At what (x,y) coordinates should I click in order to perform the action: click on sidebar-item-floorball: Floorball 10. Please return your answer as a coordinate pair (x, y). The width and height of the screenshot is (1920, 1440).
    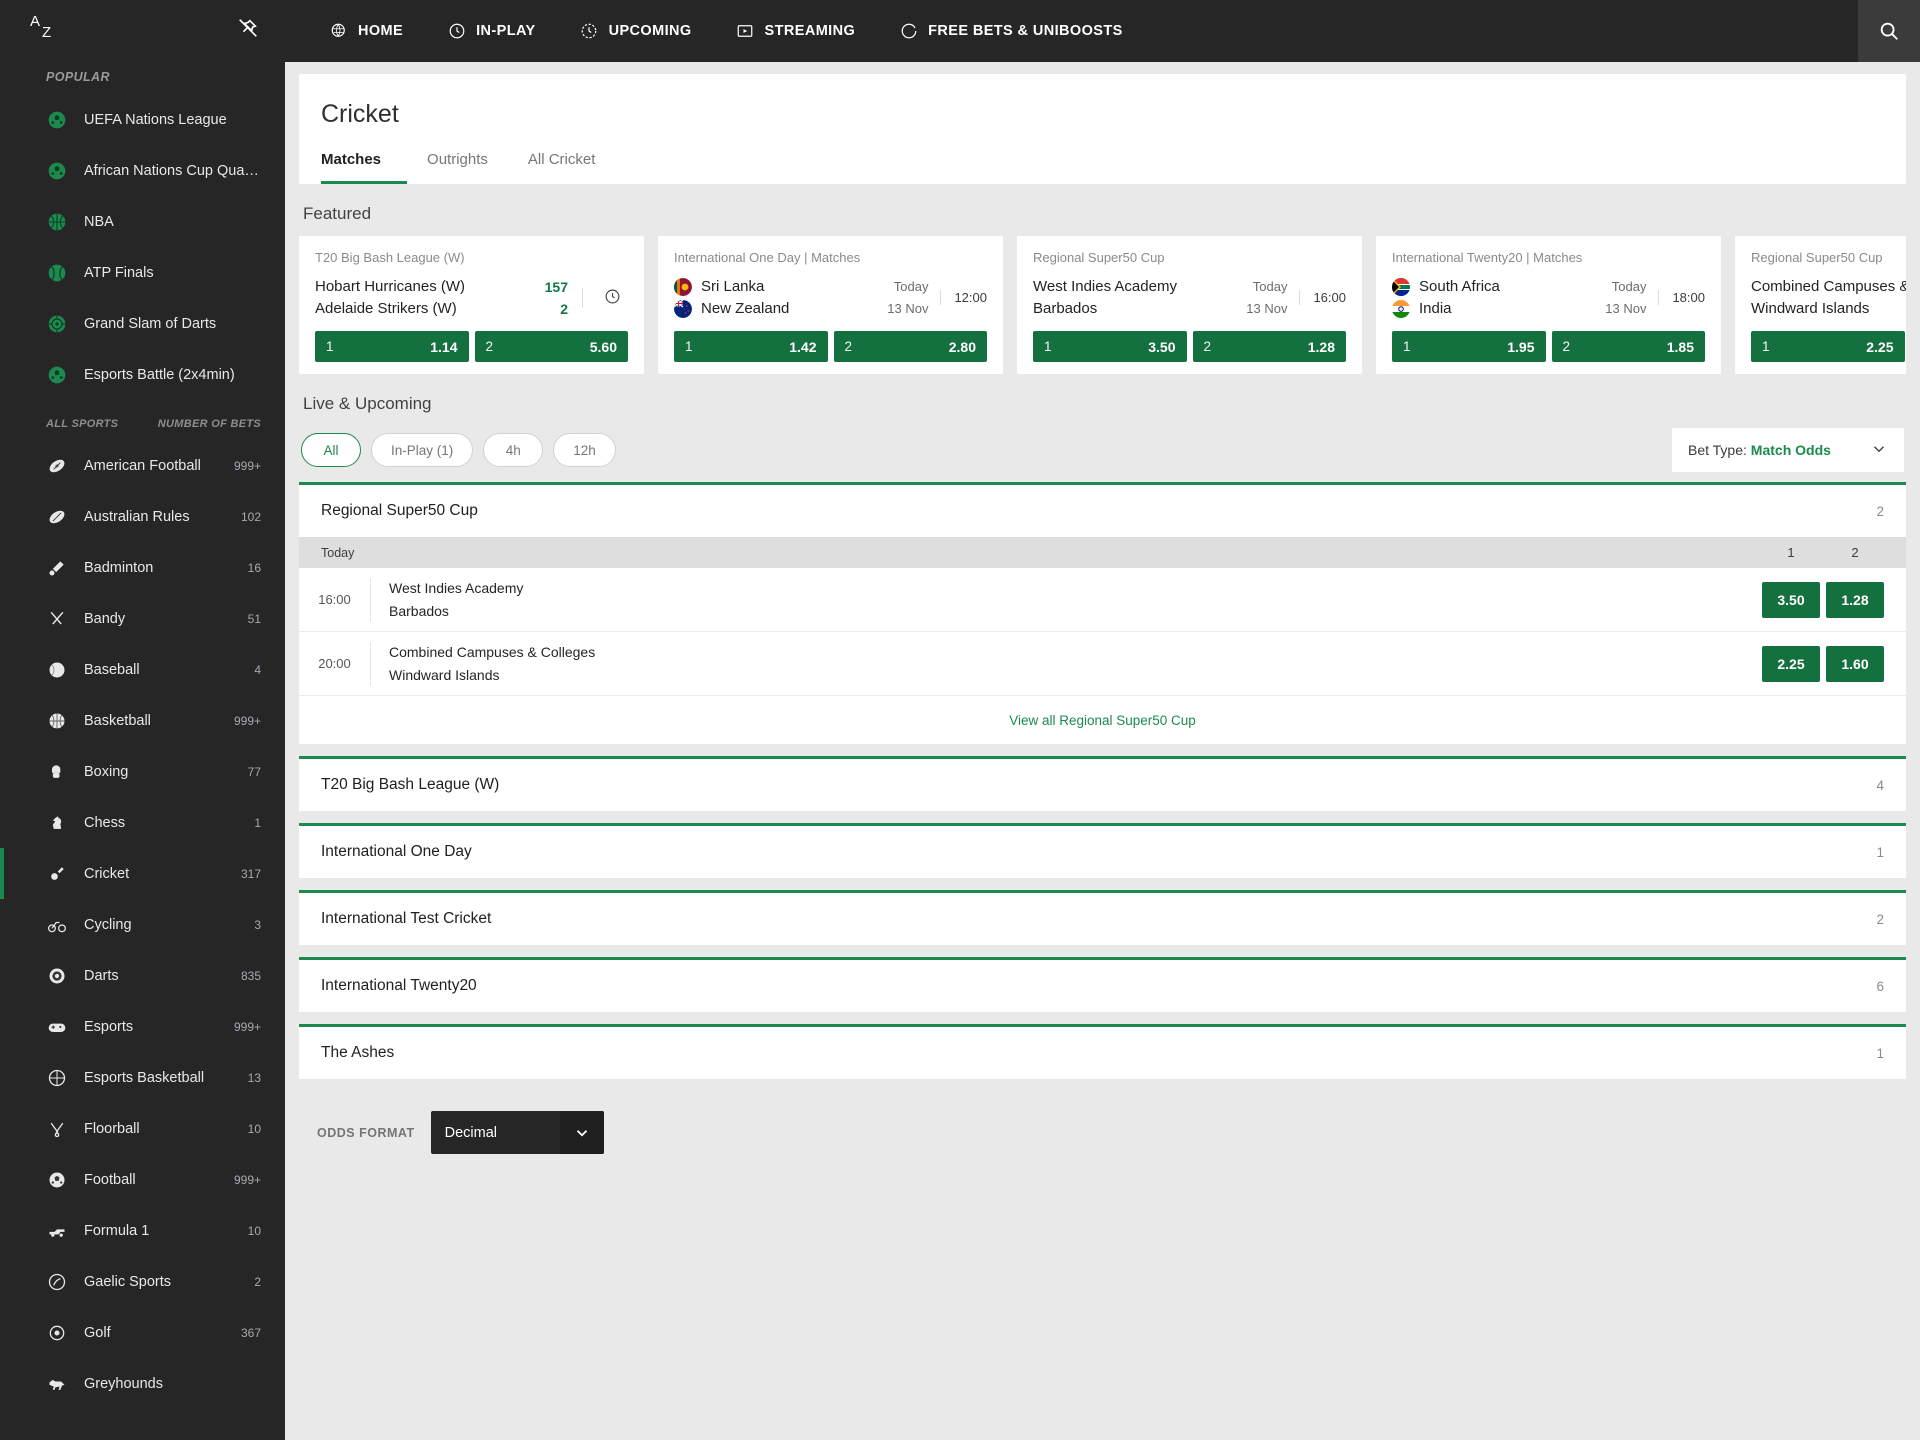
    Looking at the image, I should click on (142, 1128).